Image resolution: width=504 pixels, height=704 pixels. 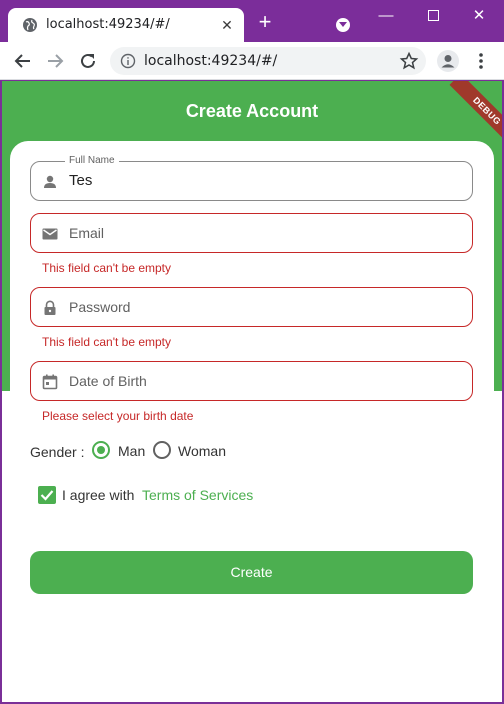 I want to click on back-arrow-icon, so click(x=23, y=61).